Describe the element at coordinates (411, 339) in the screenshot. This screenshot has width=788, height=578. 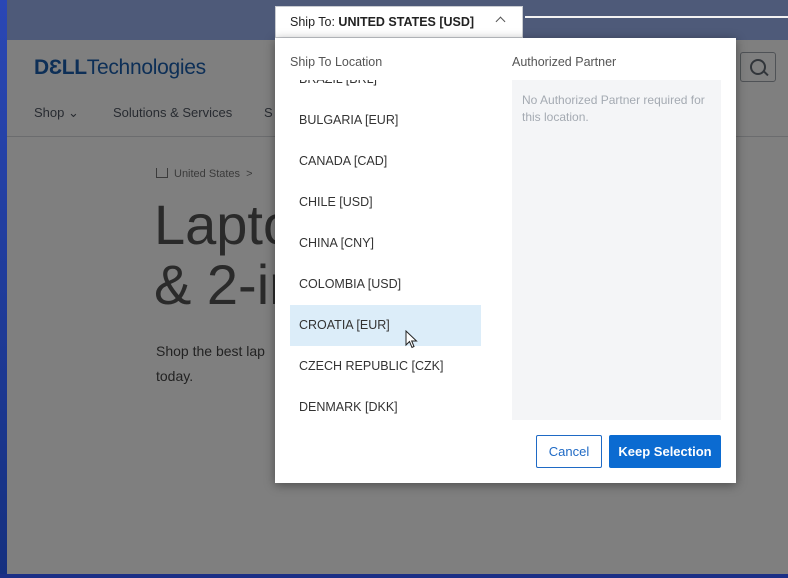
I see `mouse-cursor-icon` at that location.